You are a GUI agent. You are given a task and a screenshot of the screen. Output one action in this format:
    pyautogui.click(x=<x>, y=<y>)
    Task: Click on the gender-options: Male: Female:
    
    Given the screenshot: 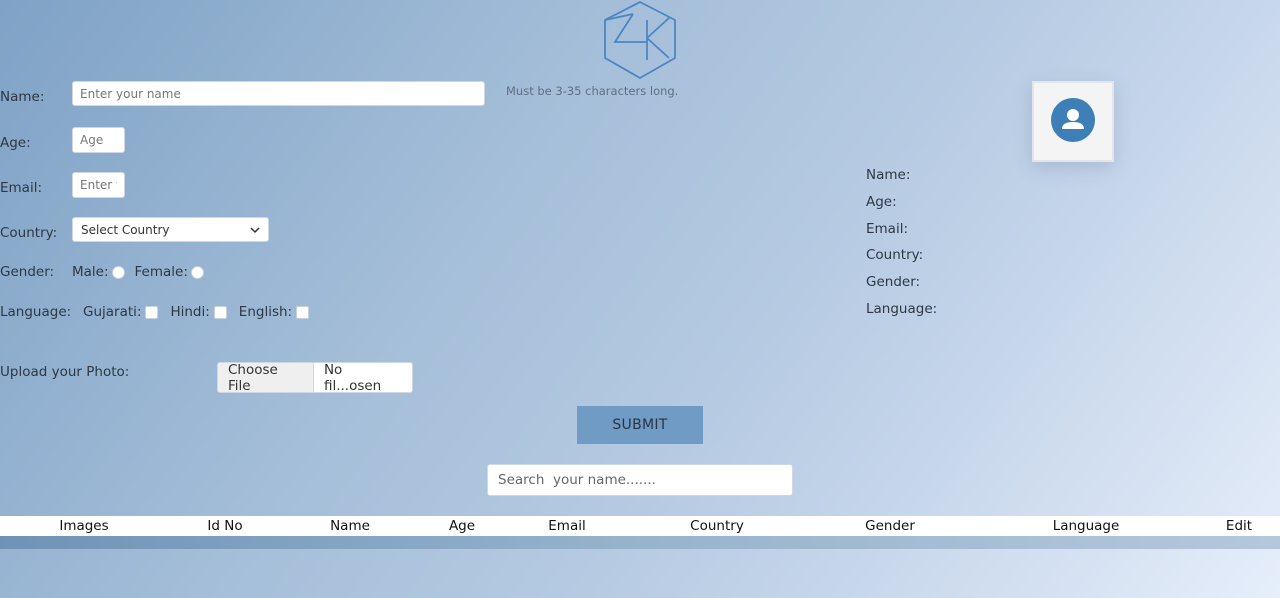 What is the action you would take?
    pyautogui.click(x=138, y=272)
    